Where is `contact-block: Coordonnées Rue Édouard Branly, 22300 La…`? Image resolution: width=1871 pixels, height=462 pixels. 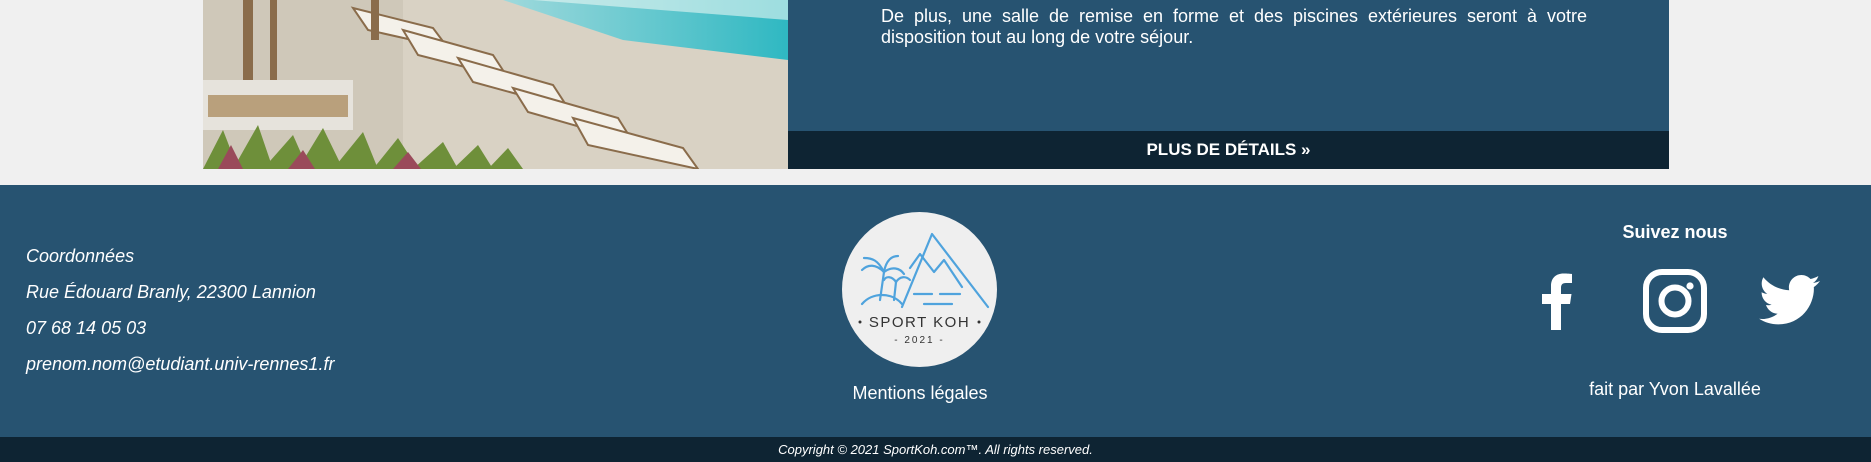
contact-block: Coordonnées Rue Édouard Branly, 22300 La… is located at coordinates (180, 317).